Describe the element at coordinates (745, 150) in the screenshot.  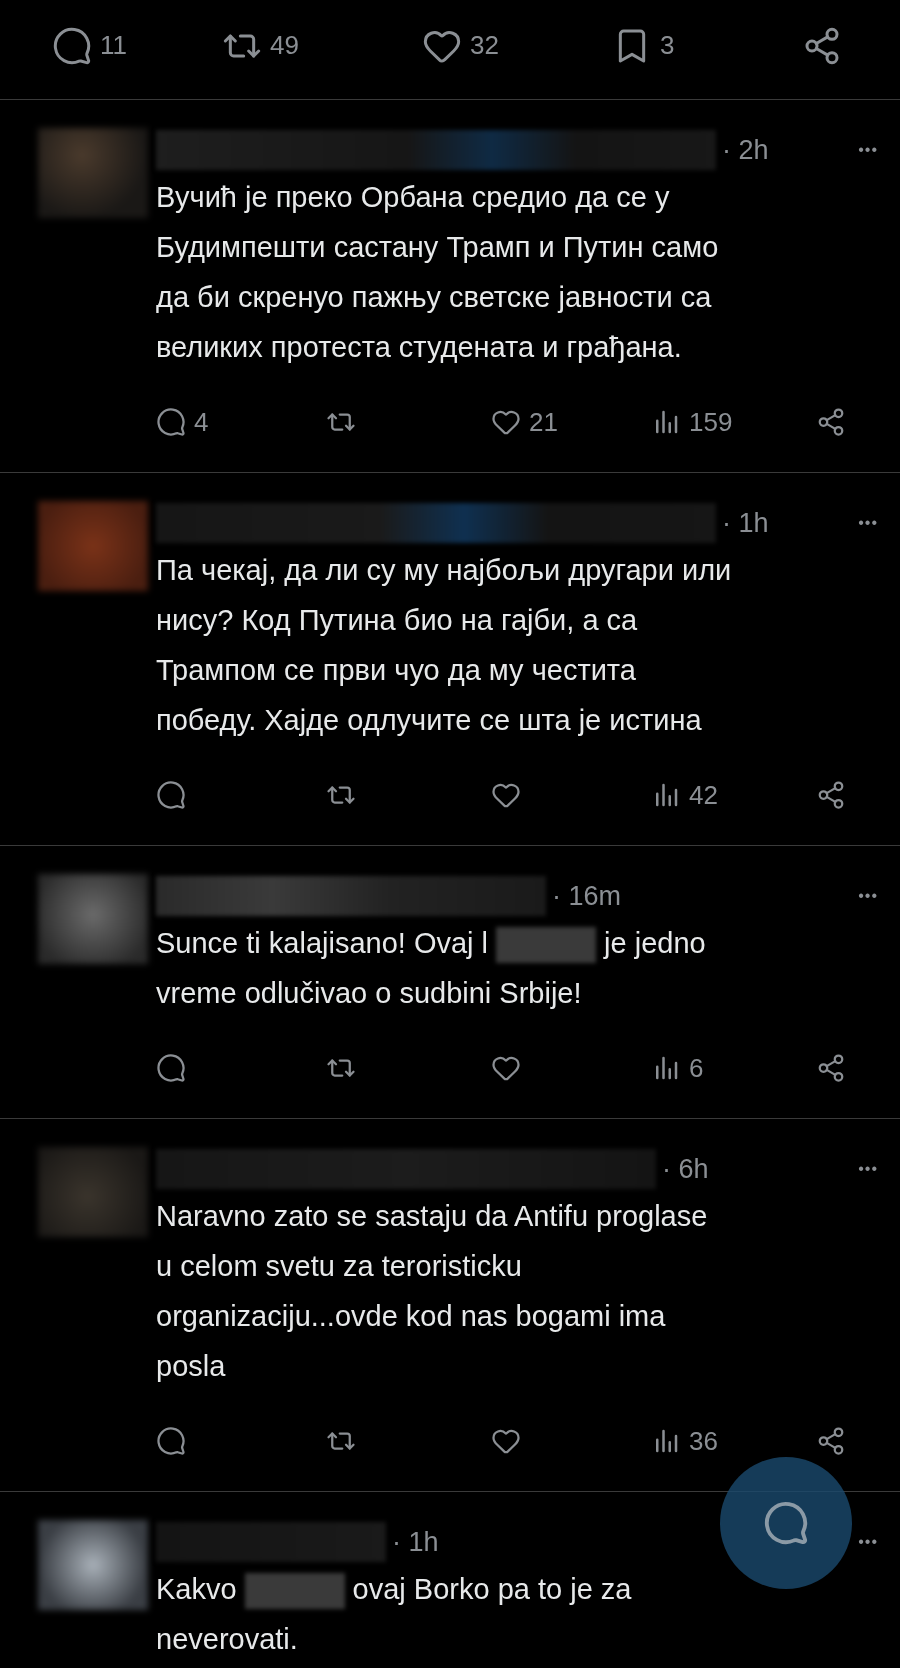
I see `timestamp: · 2h` at that location.